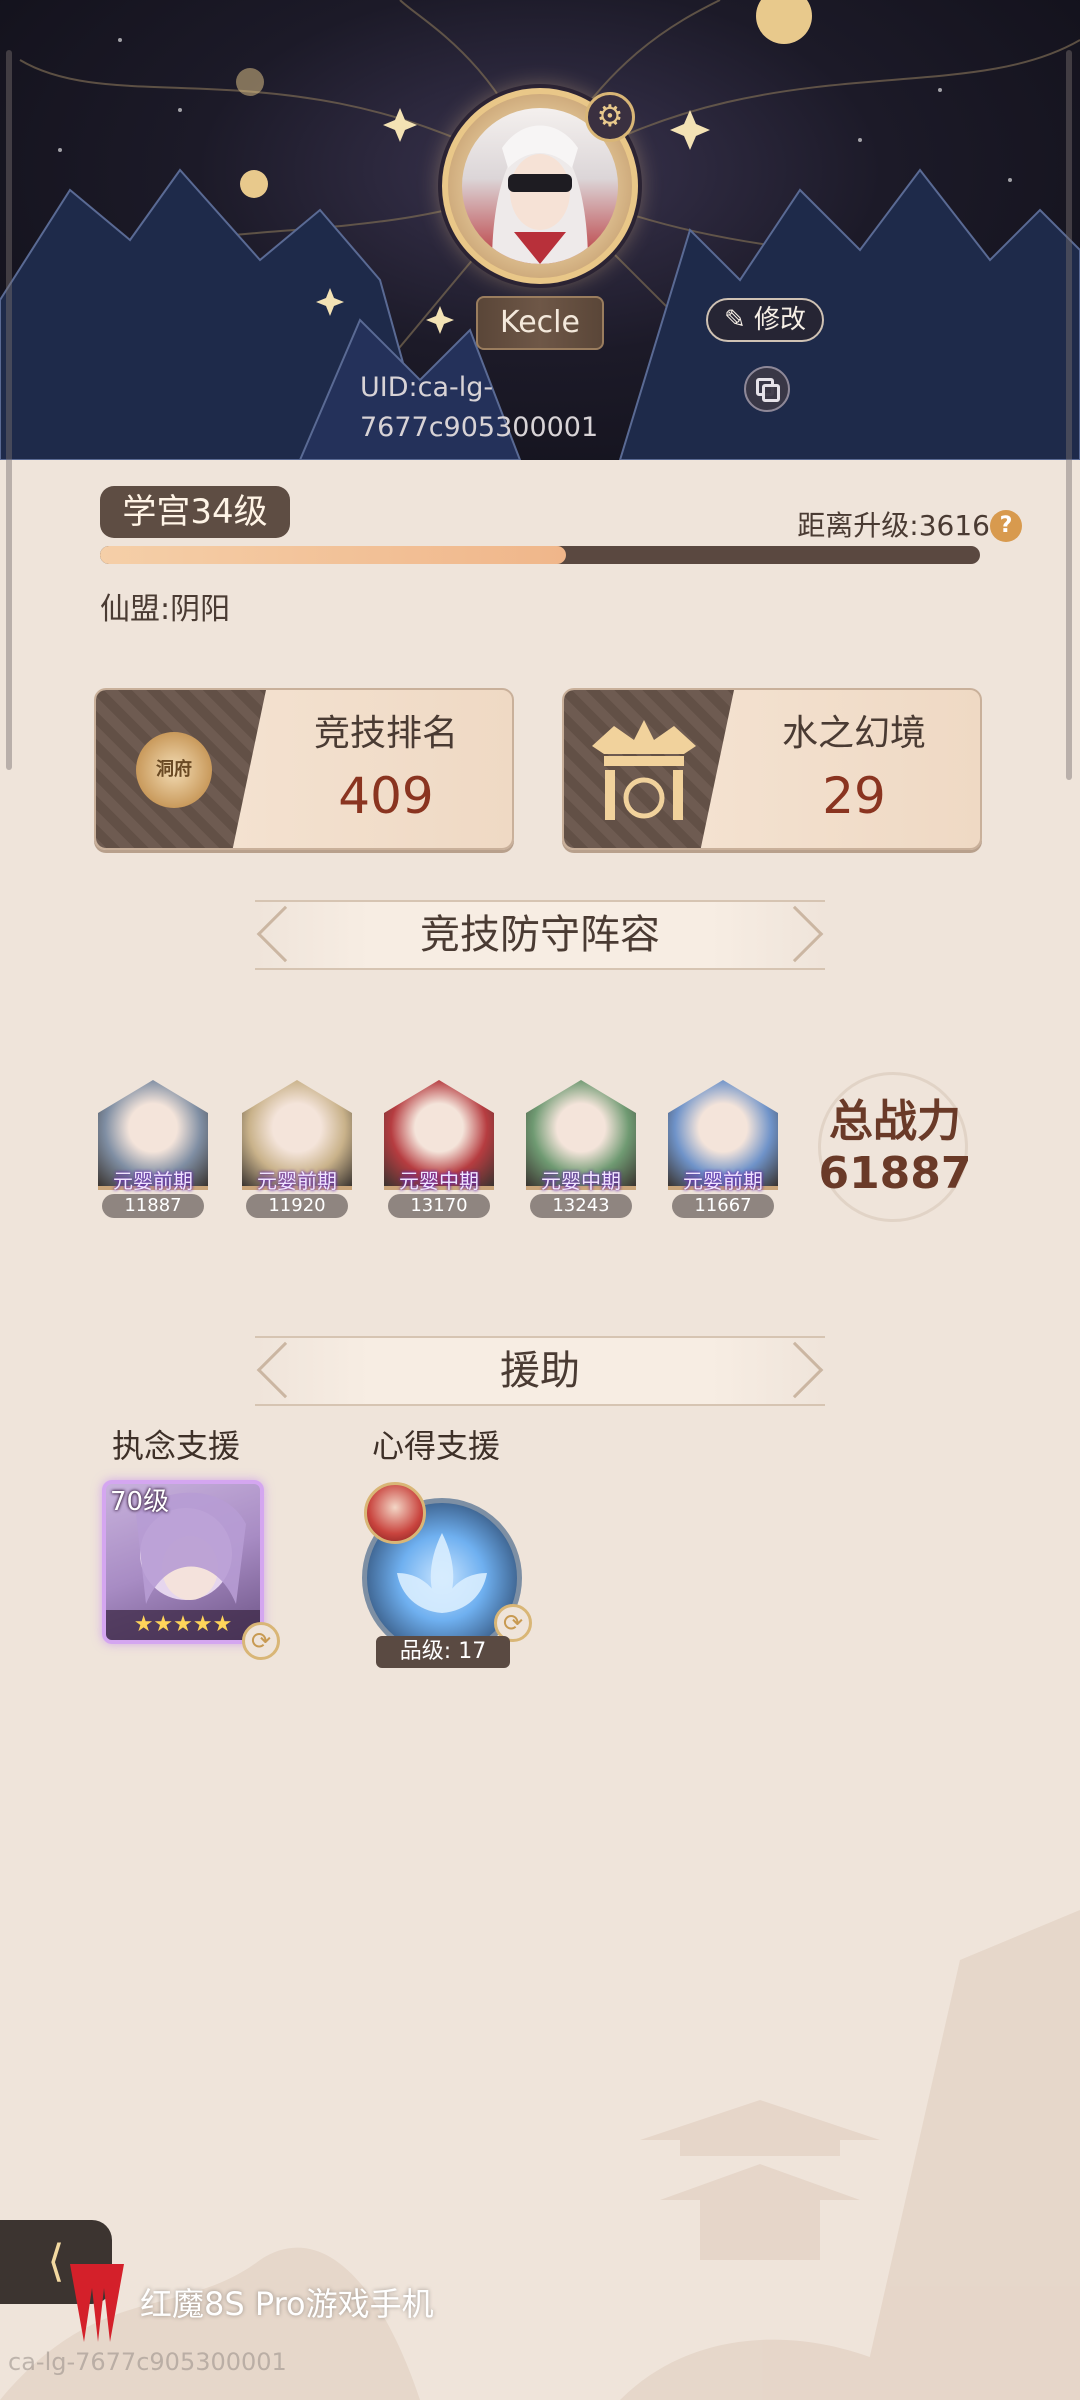  Describe the element at coordinates (895, 1173) in the screenshot. I see `total-power-value: 61887` at that location.